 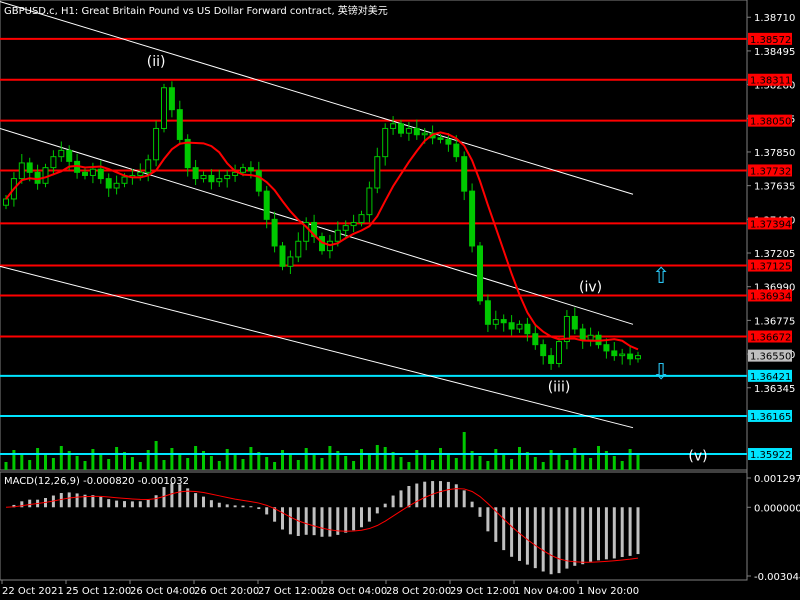 What do you see at coordinates (774, 153) in the screenshot?
I see `price-tick-label: 1.37850` at bounding box center [774, 153].